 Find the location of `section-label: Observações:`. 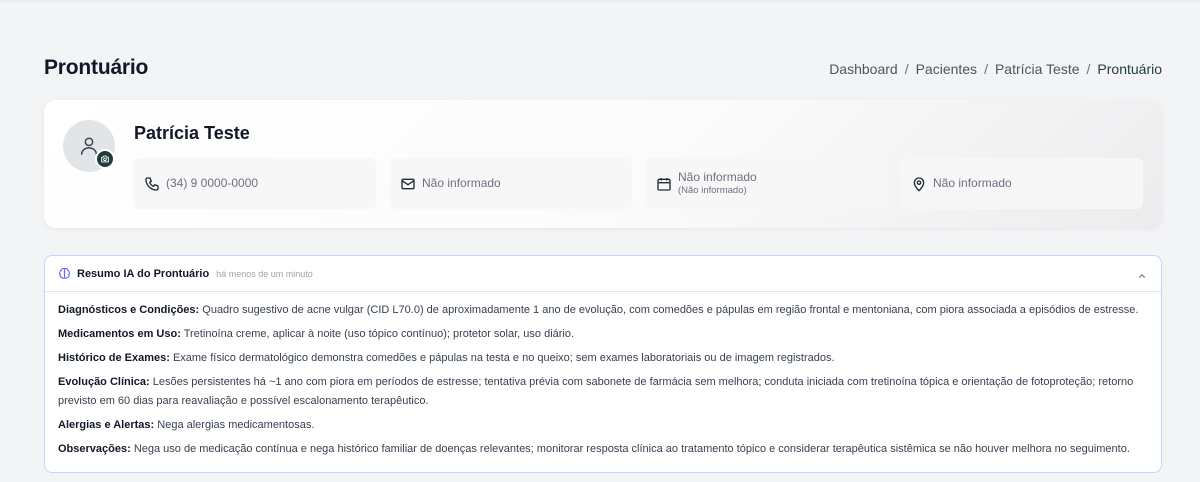

section-label: Observações: is located at coordinates (94, 449).